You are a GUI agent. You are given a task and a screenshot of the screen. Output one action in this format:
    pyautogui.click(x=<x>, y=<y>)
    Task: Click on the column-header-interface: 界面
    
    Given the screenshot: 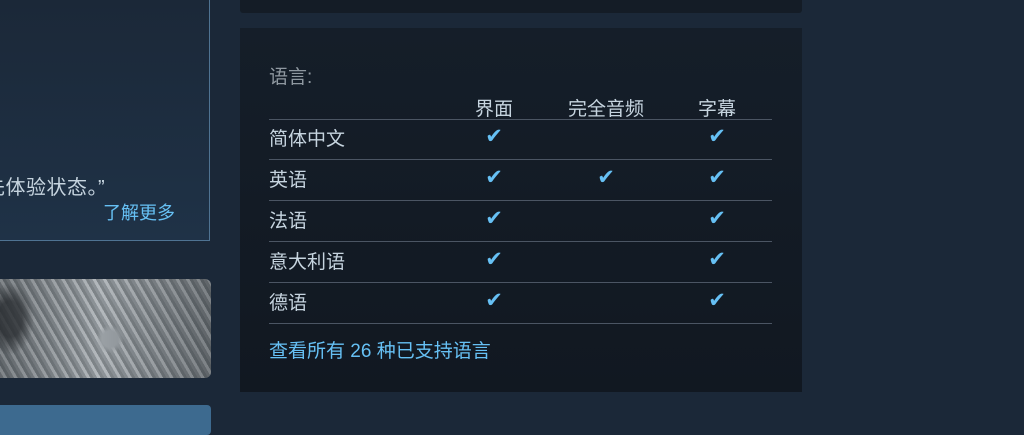 What is the action you would take?
    pyautogui.click(x=494, y=109)
    